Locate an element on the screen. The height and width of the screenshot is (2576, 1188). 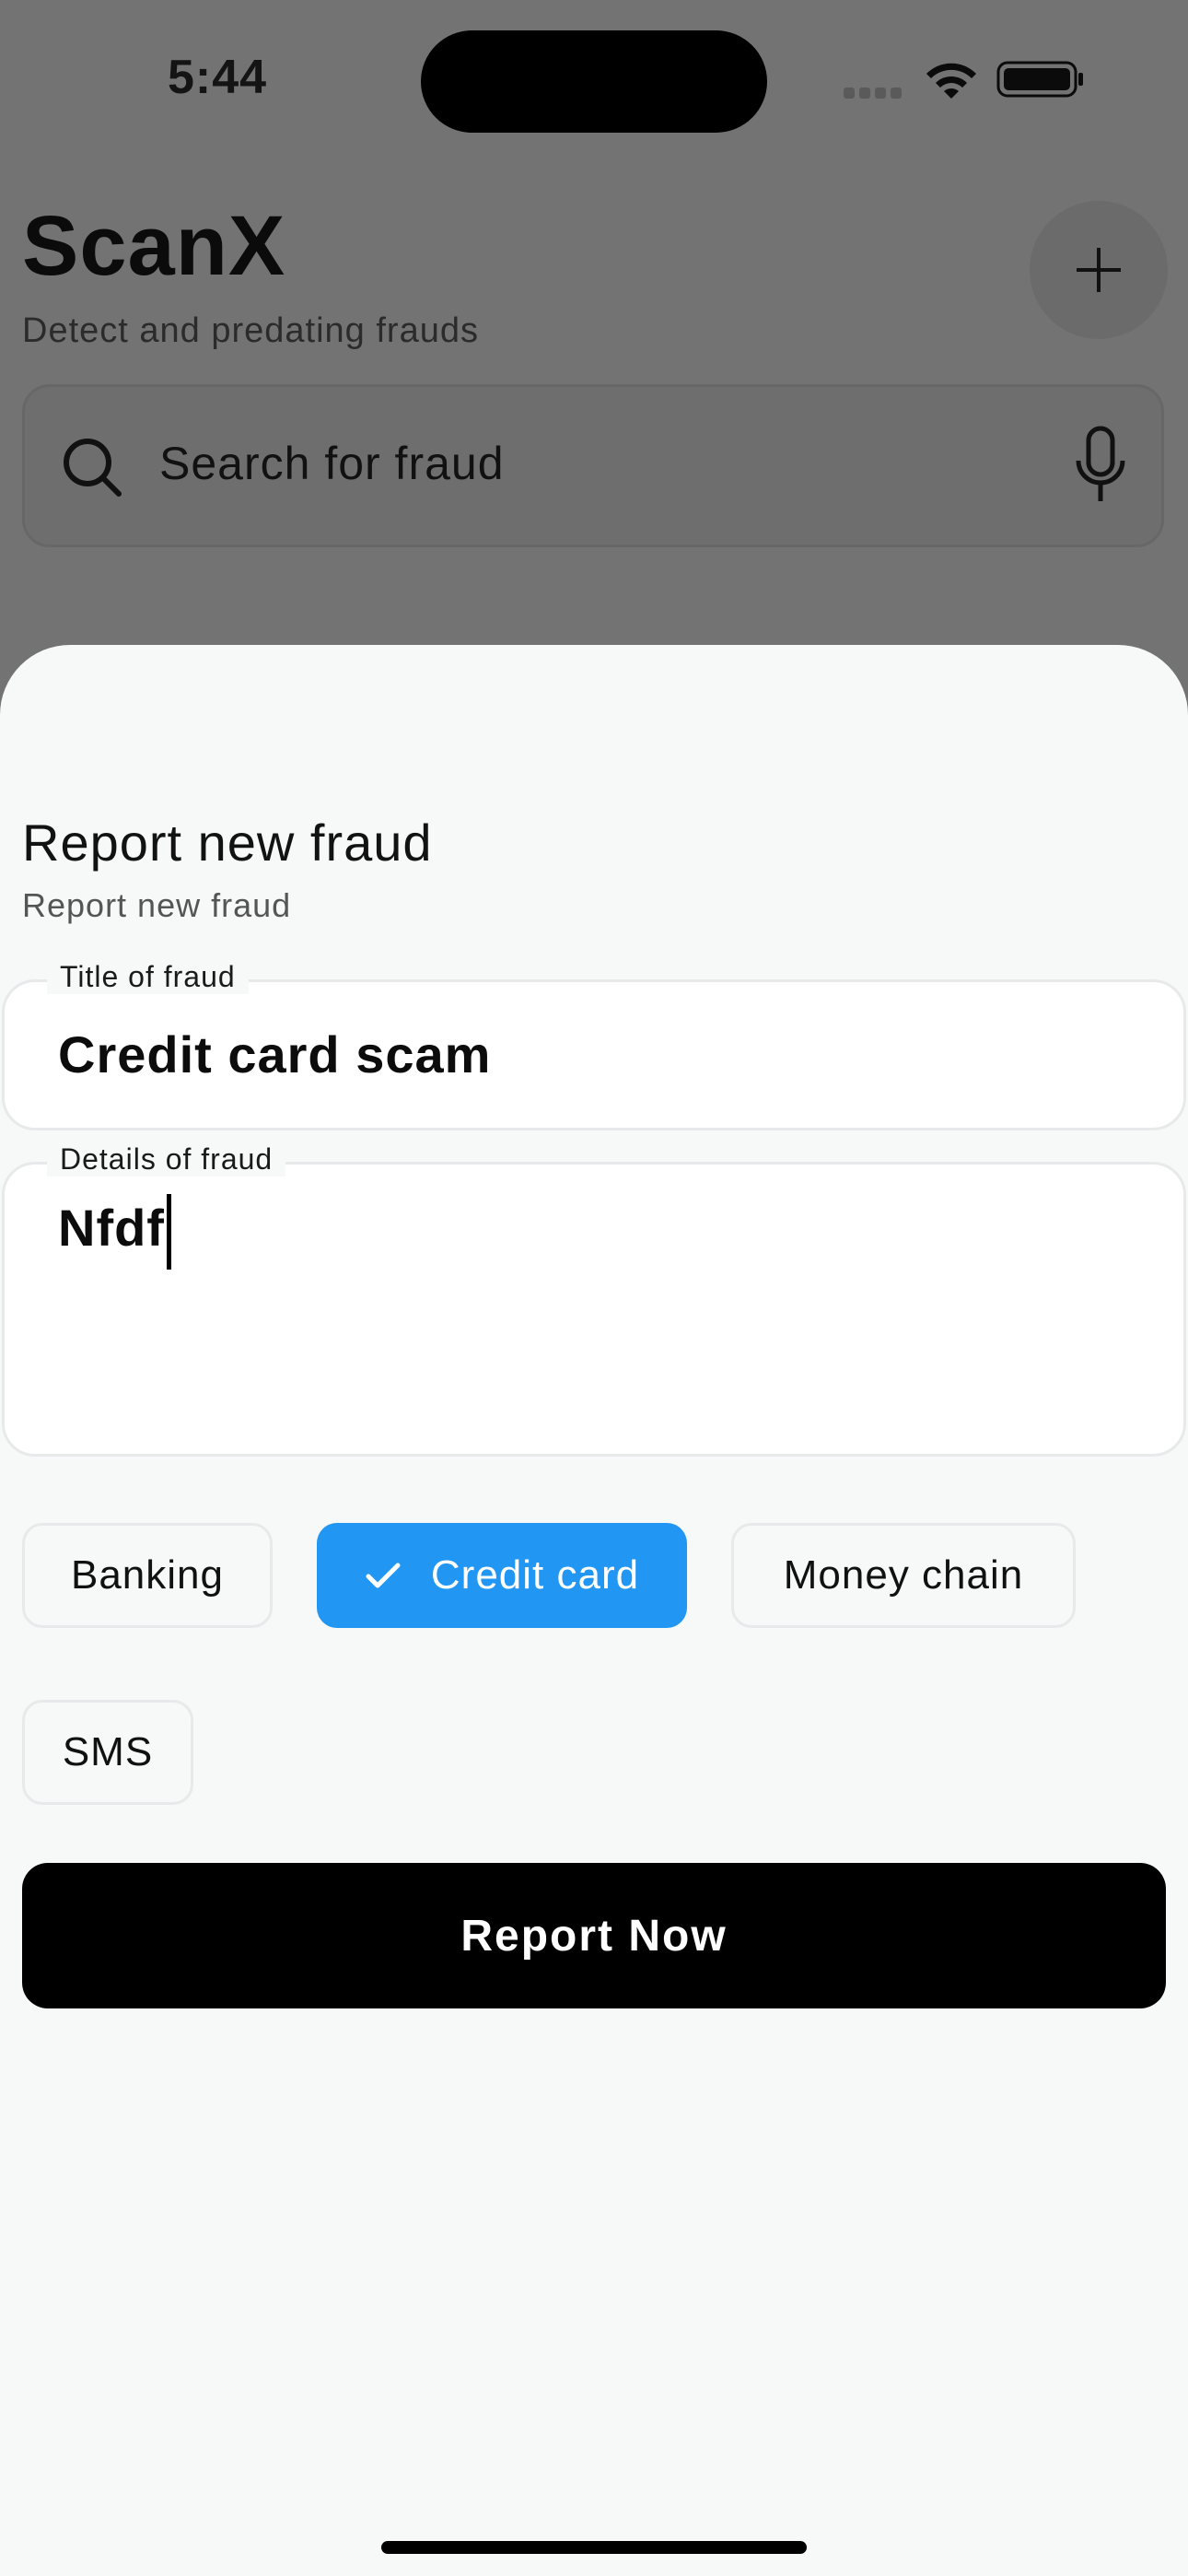
add-button is located at coordinates (1099, 270).